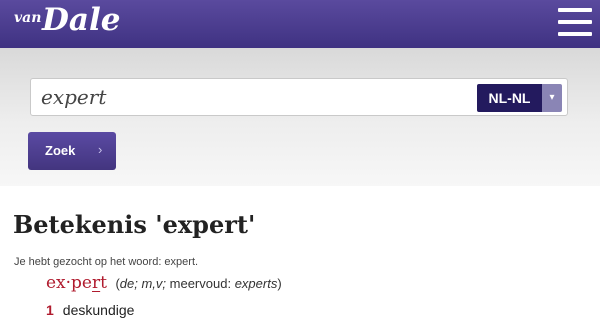 The width and height of the screenshot is (600, 335). I want to click on search-box: NL-NL ▾, so click(299, 97).